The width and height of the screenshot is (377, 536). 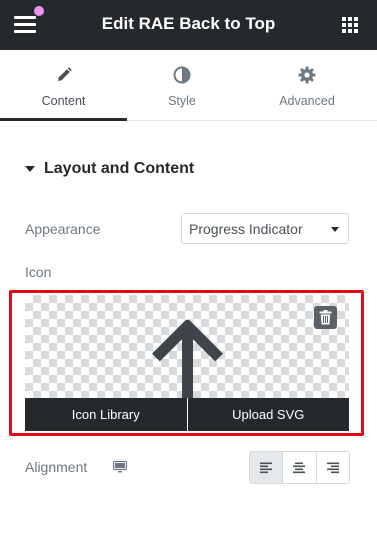 I want to click on align-left-button, so click(x=266, y=467).